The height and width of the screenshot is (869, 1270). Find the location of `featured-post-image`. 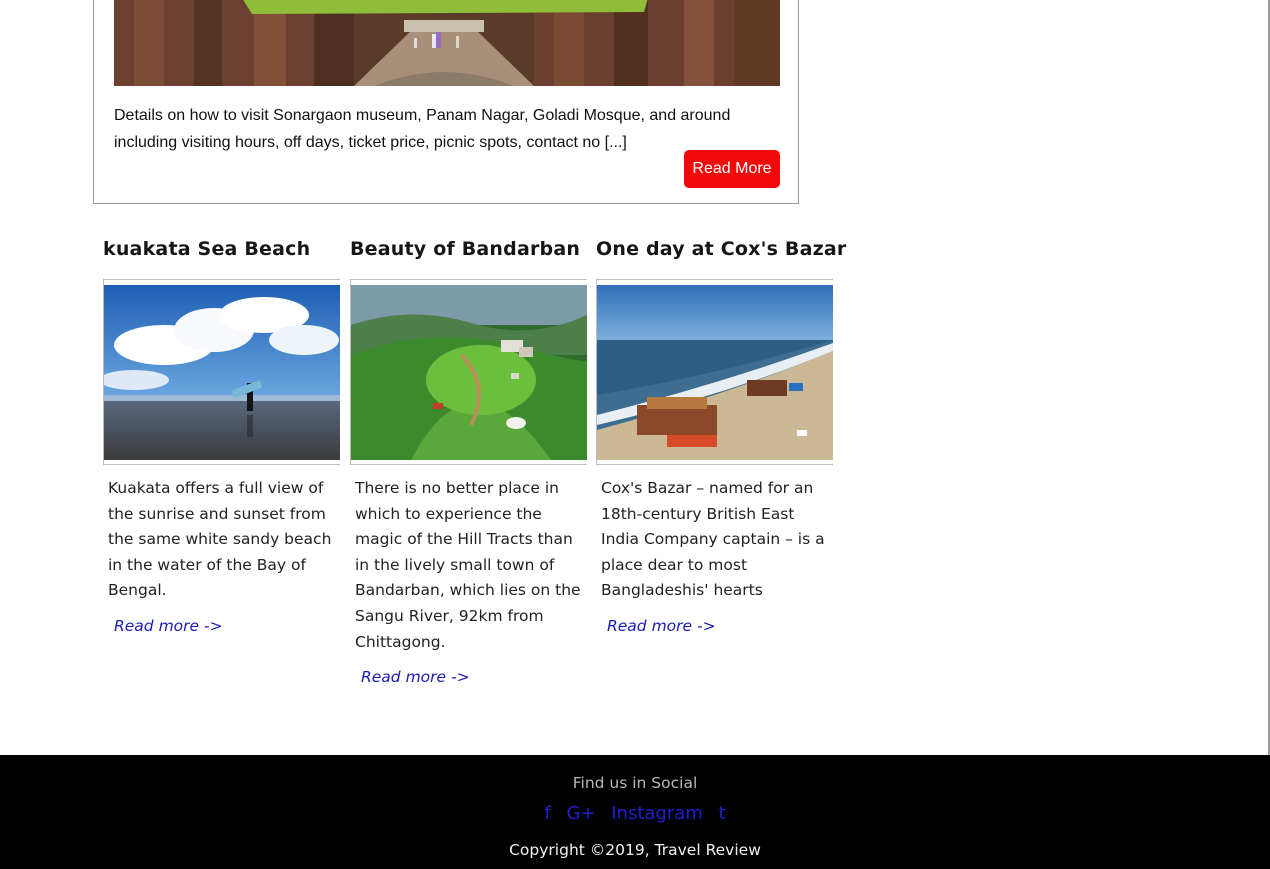

featured-post-image is located at coordinates (447, 43).